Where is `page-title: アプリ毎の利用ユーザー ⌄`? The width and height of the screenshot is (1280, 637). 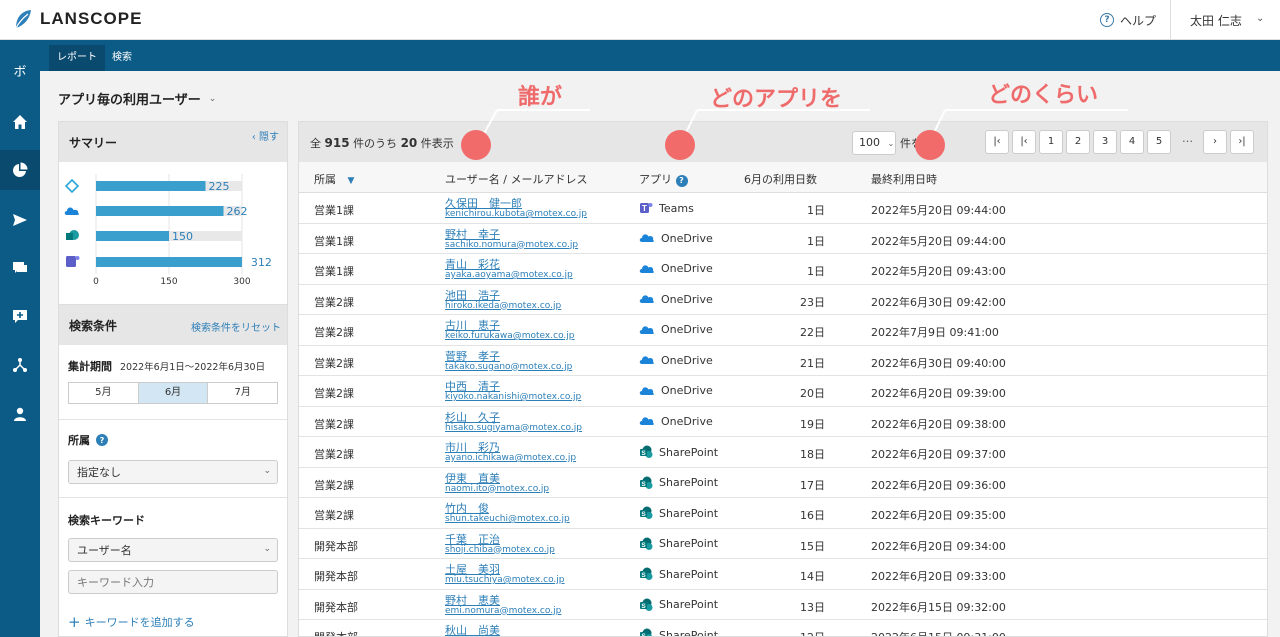
page-title: アプリ毎の利用ユーザー ⌄ is located at coordinates (137, 98).